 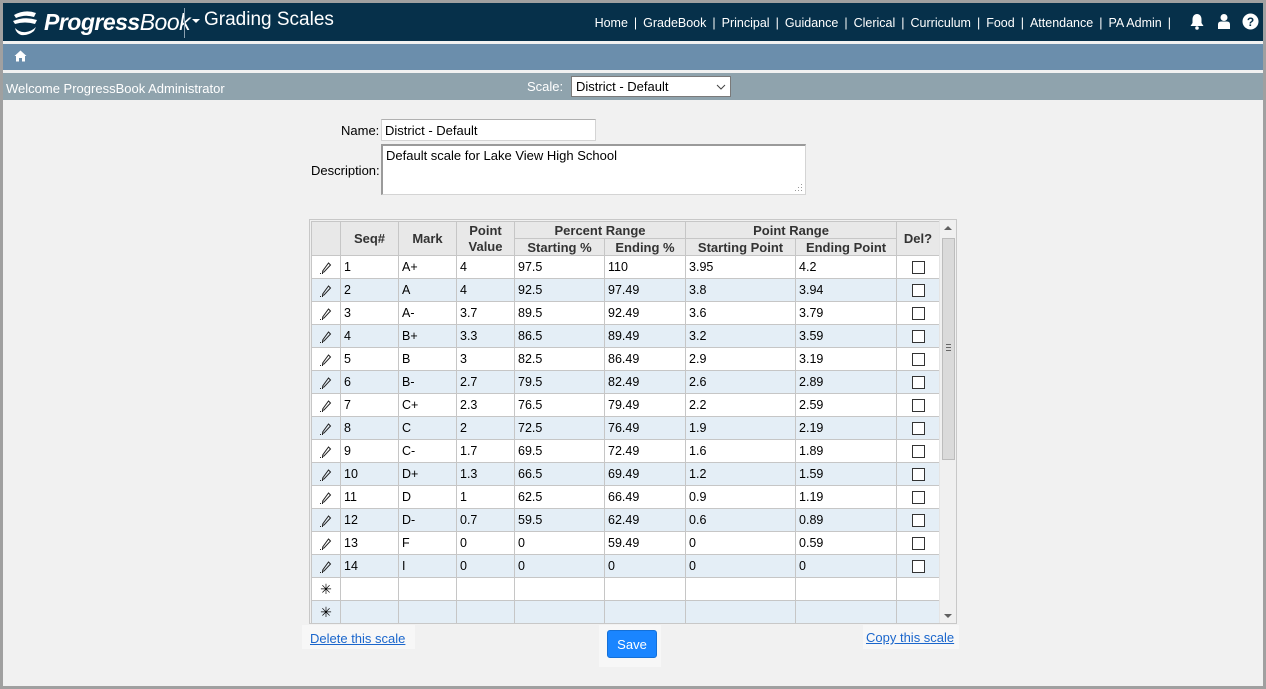 I want to click on cell-mark: I, so click(x=427, y=566).